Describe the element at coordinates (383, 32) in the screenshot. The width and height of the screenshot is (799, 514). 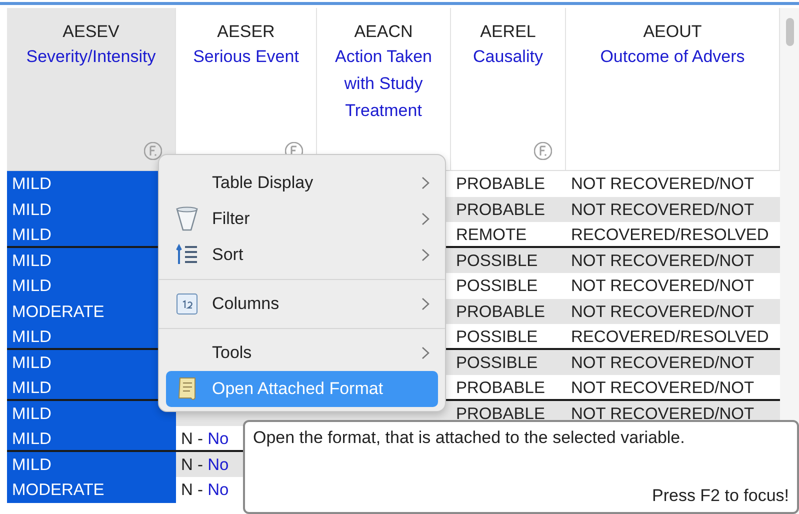
I see `column-name: AEACN` at that location.